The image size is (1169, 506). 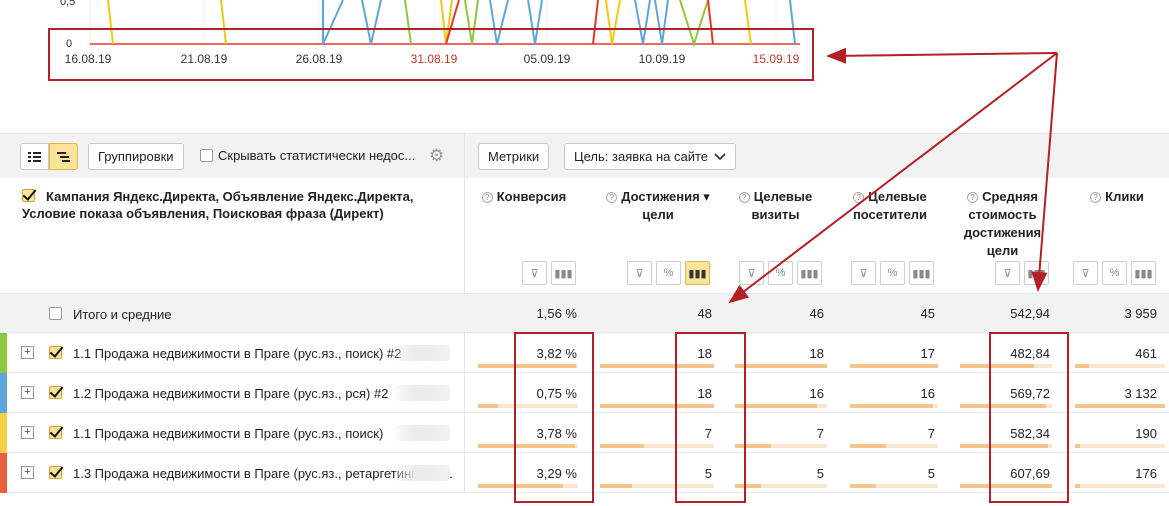 I want to click on x-tick-label: 05.09.19, so click(x=547, y=59).